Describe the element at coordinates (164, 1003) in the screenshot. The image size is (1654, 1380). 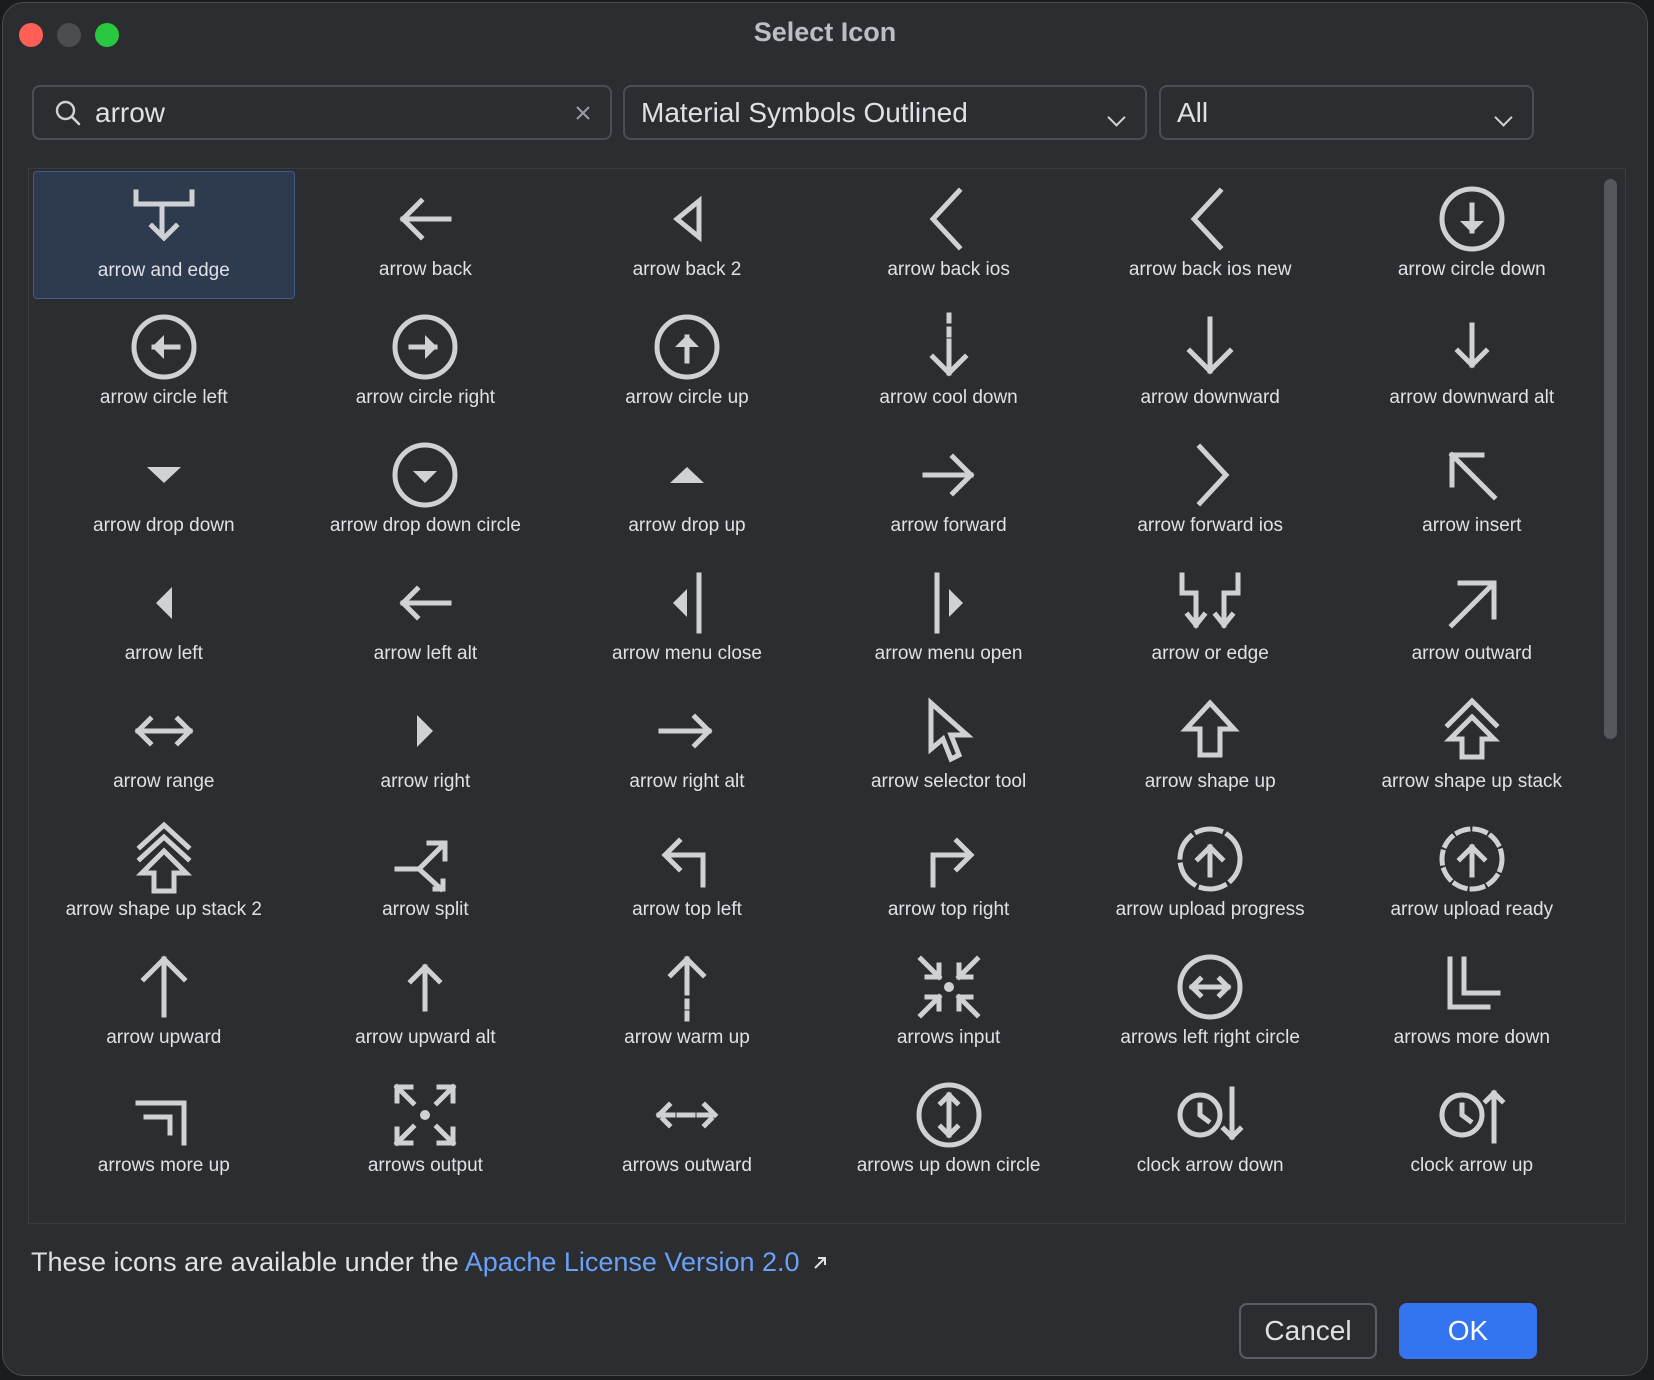
I see `icon-cell: arrow upward` at that location.